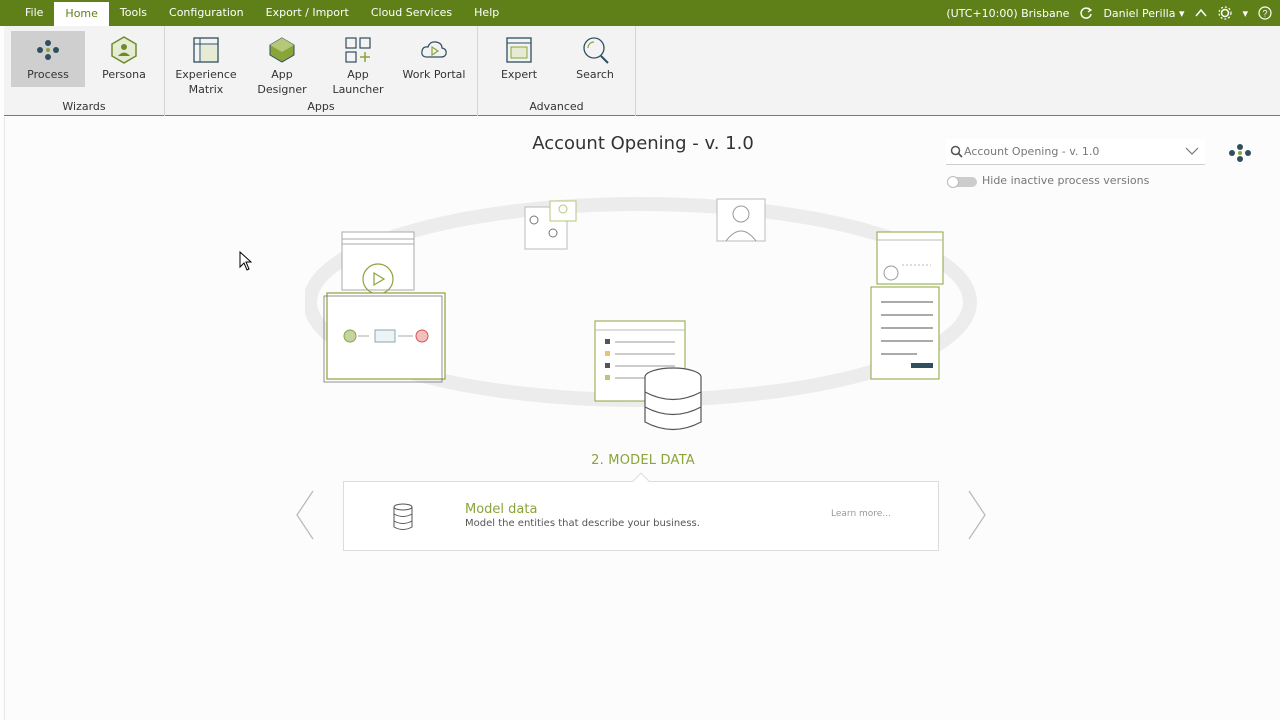 The image size is (1280, 720). Describe the element at coordinates (643, 460) in the screenshot. I see `current-step-label: 2. MODEL DATA` at that location.